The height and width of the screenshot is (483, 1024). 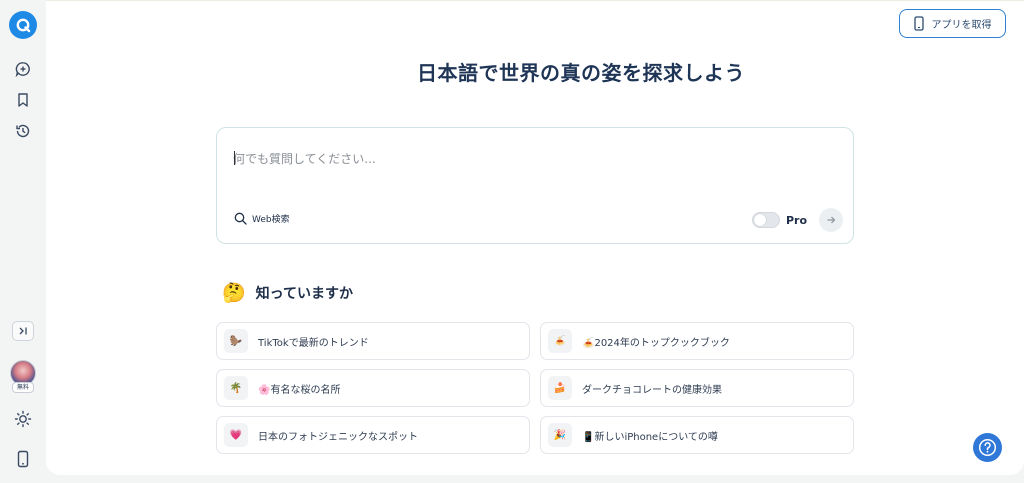 I want to click on web-search-label: Web検索, so click(x=271, y=220).